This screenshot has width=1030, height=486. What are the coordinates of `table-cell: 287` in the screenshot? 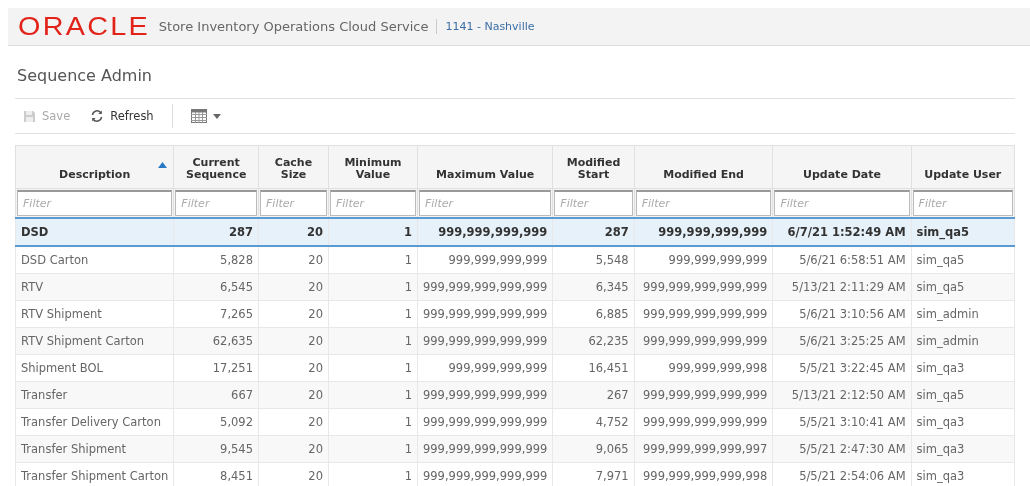 It's located at (593, 232).